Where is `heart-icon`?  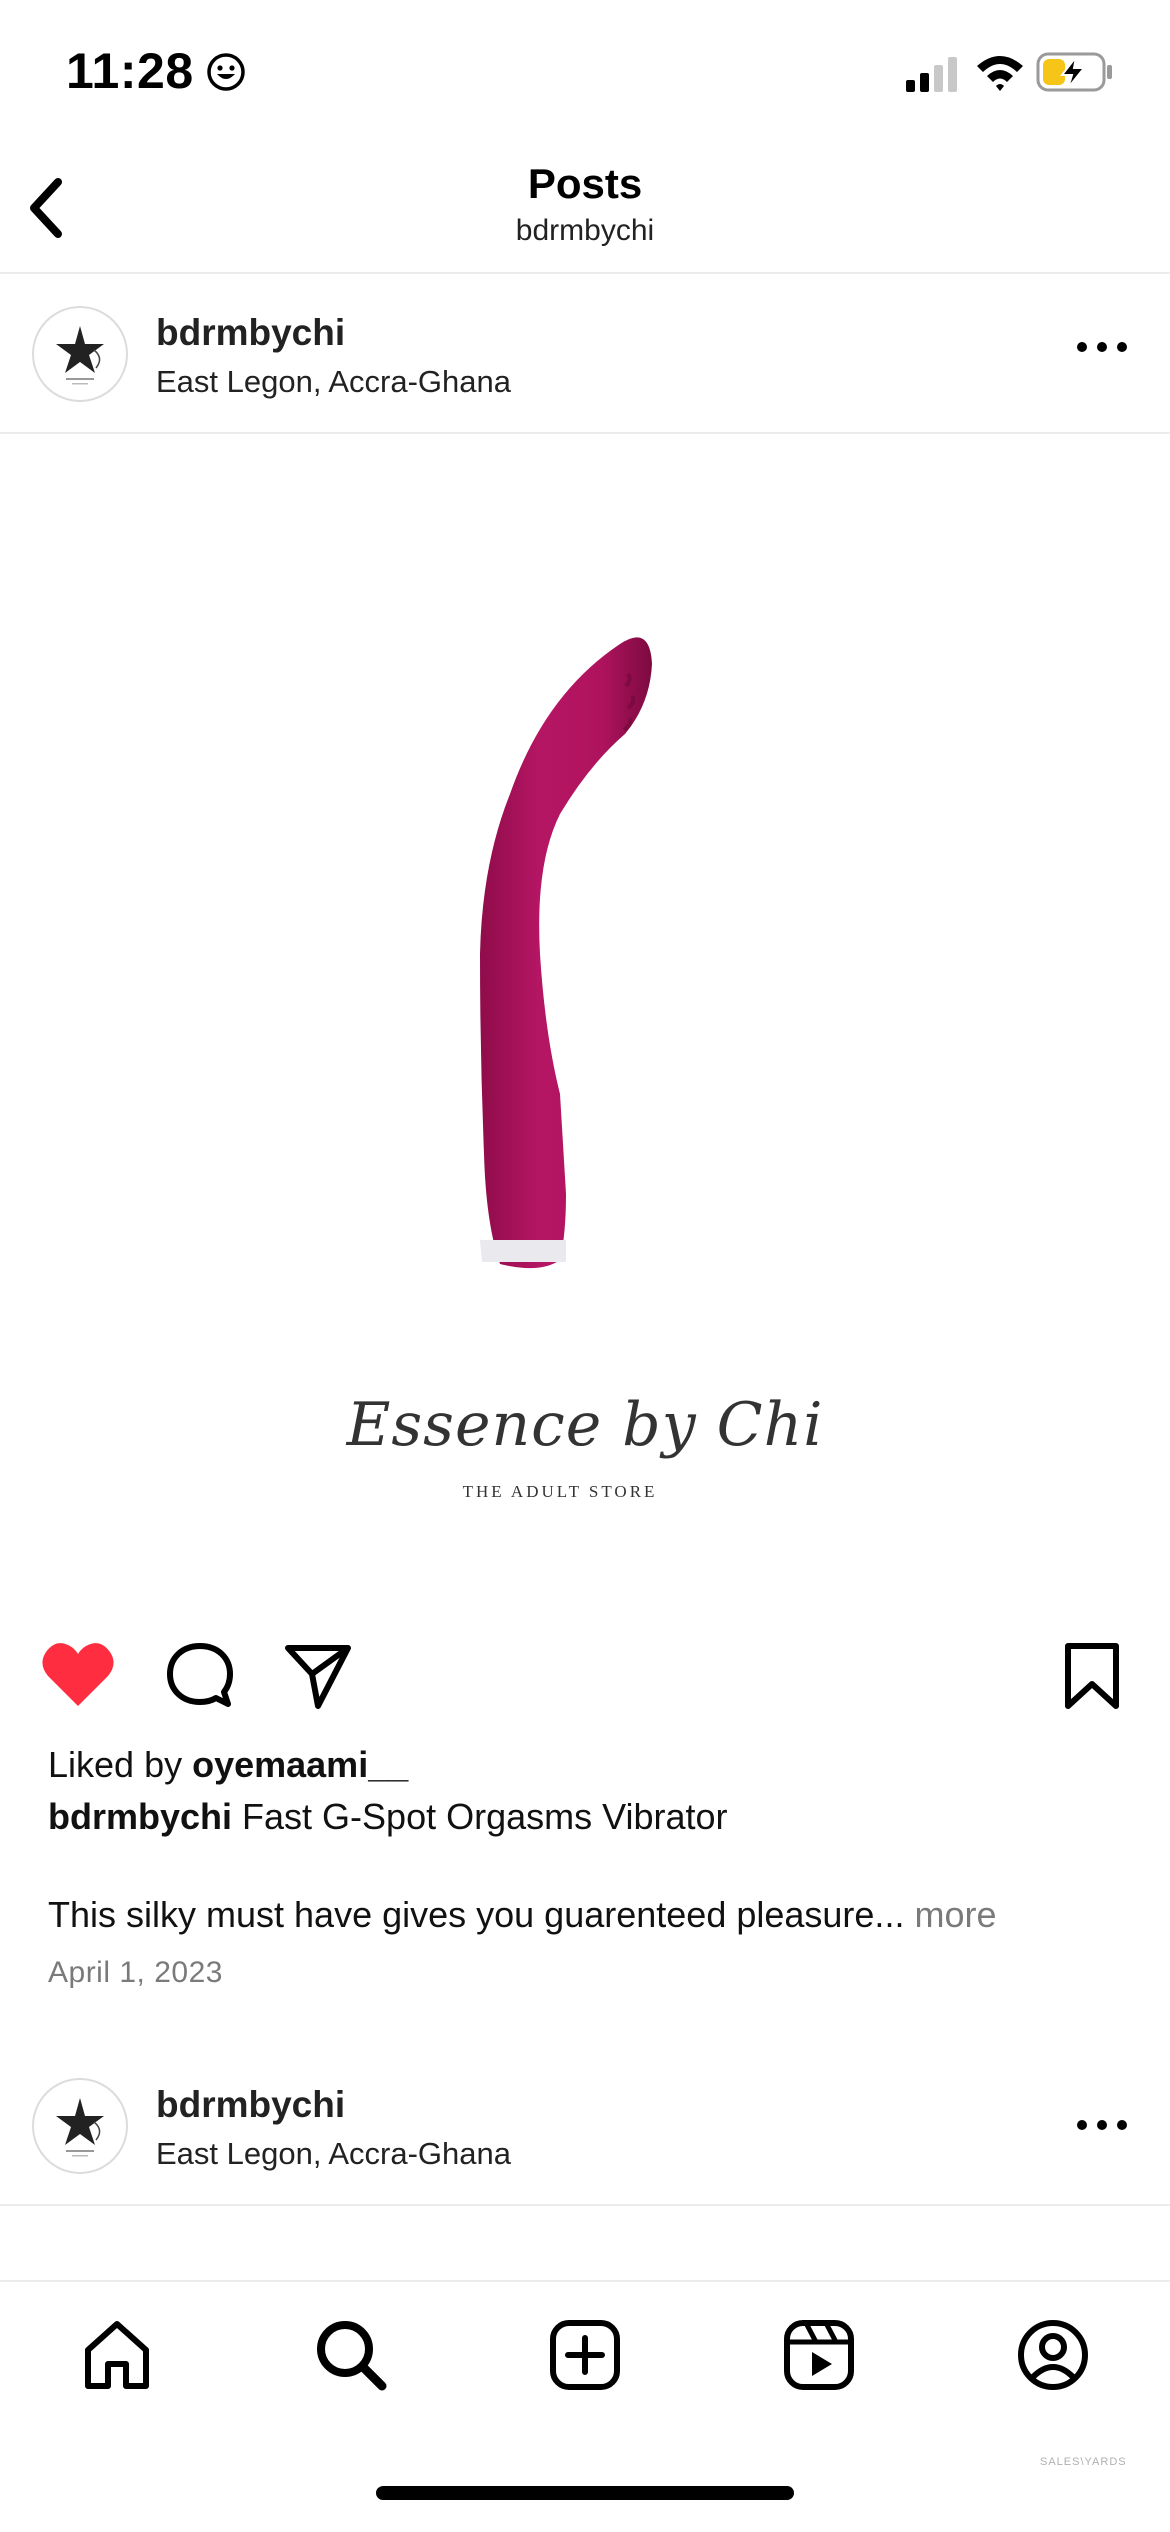
heart-icon is located at coordinates (78, 1677).